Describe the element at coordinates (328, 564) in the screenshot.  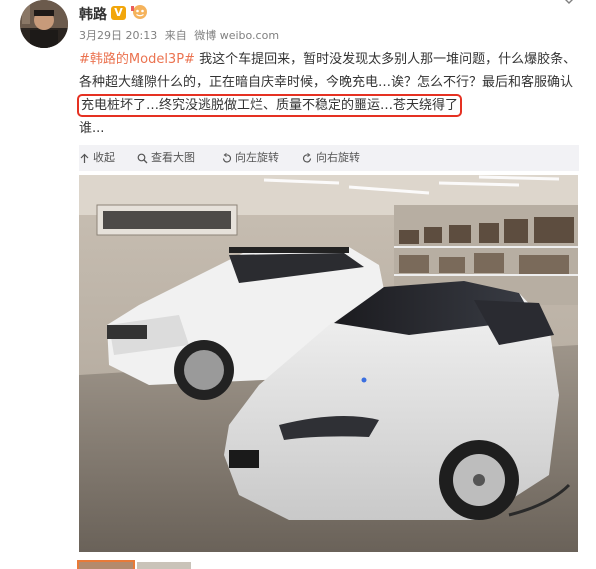
I see `thumbnail-strip` at that location.